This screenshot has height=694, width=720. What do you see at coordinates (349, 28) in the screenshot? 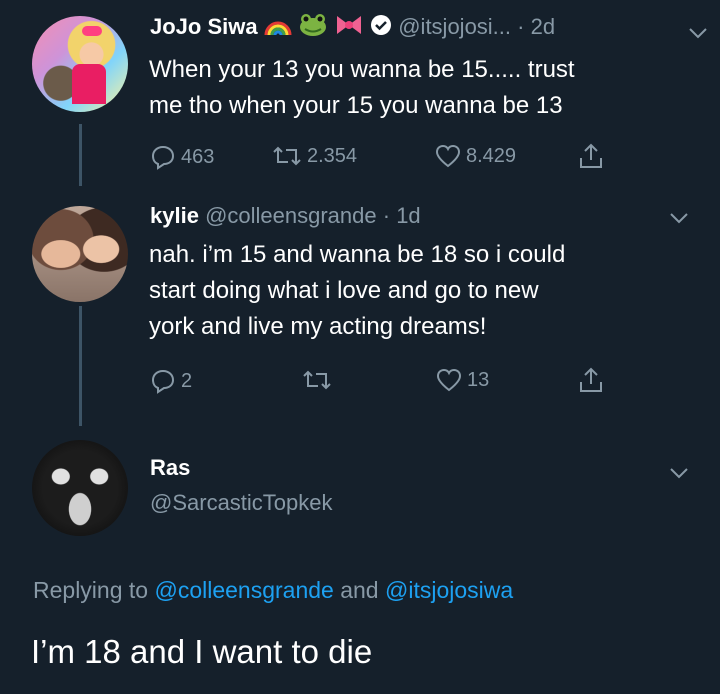
I see `bow-emoji-icon` at bounding box center [349, 28].